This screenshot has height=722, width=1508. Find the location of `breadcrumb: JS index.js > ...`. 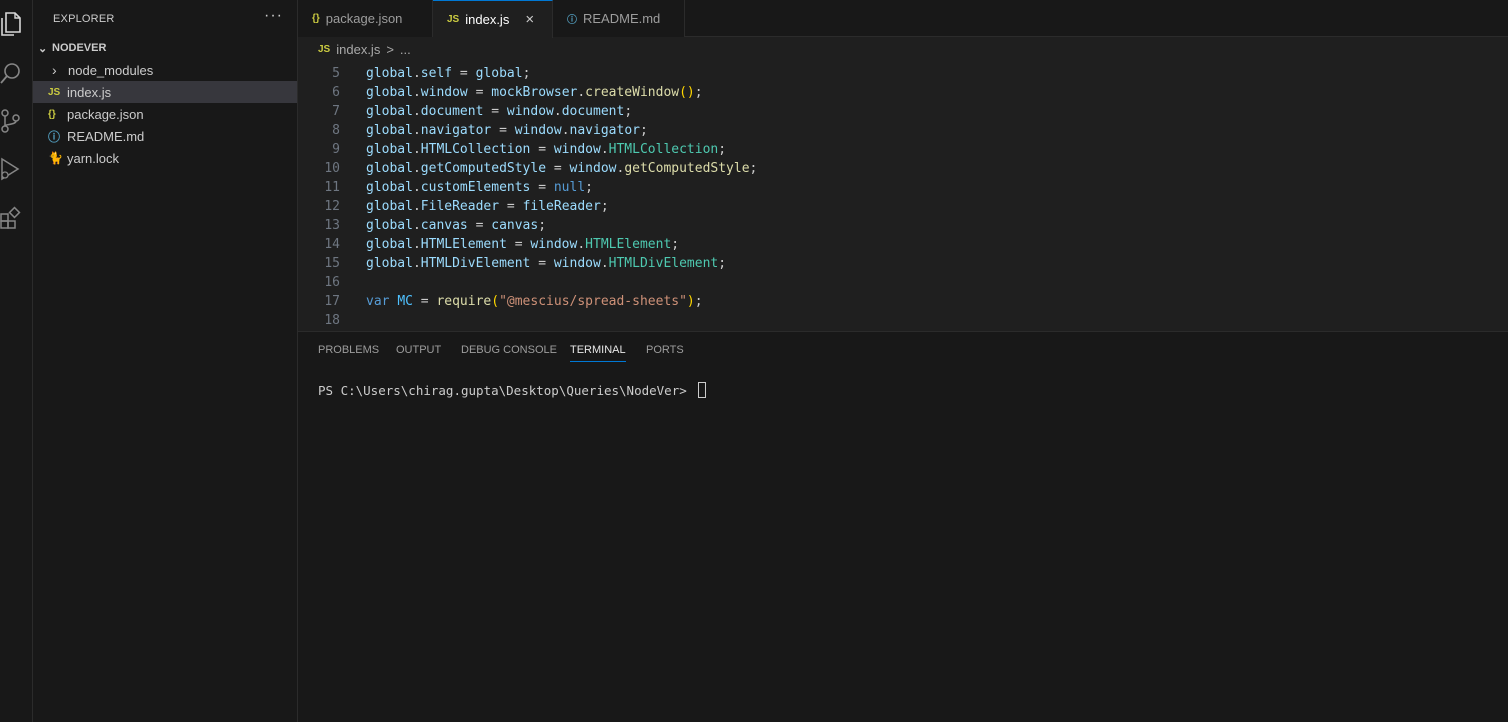

breadcrumb: JS index.js > ... is located at coordinates (903, 49).